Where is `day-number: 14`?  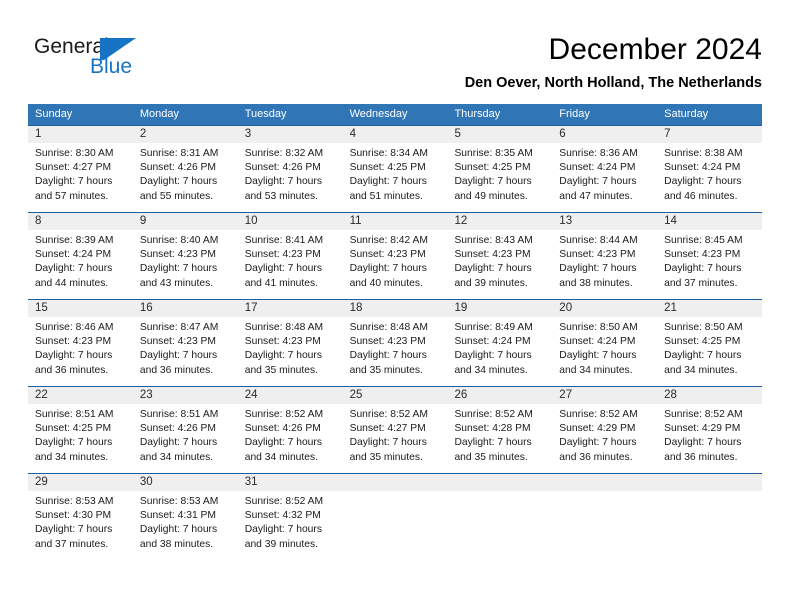
day-number: 14 is located at coordinates (710, 221).